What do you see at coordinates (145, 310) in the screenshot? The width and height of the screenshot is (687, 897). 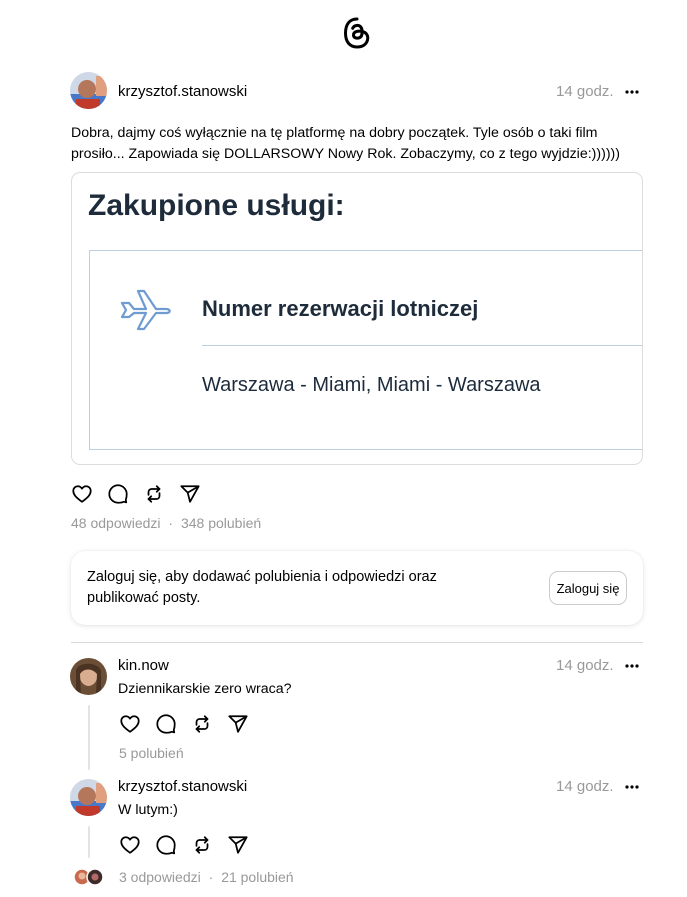 I see `airplane-icon` at bounding box center [145, 310].